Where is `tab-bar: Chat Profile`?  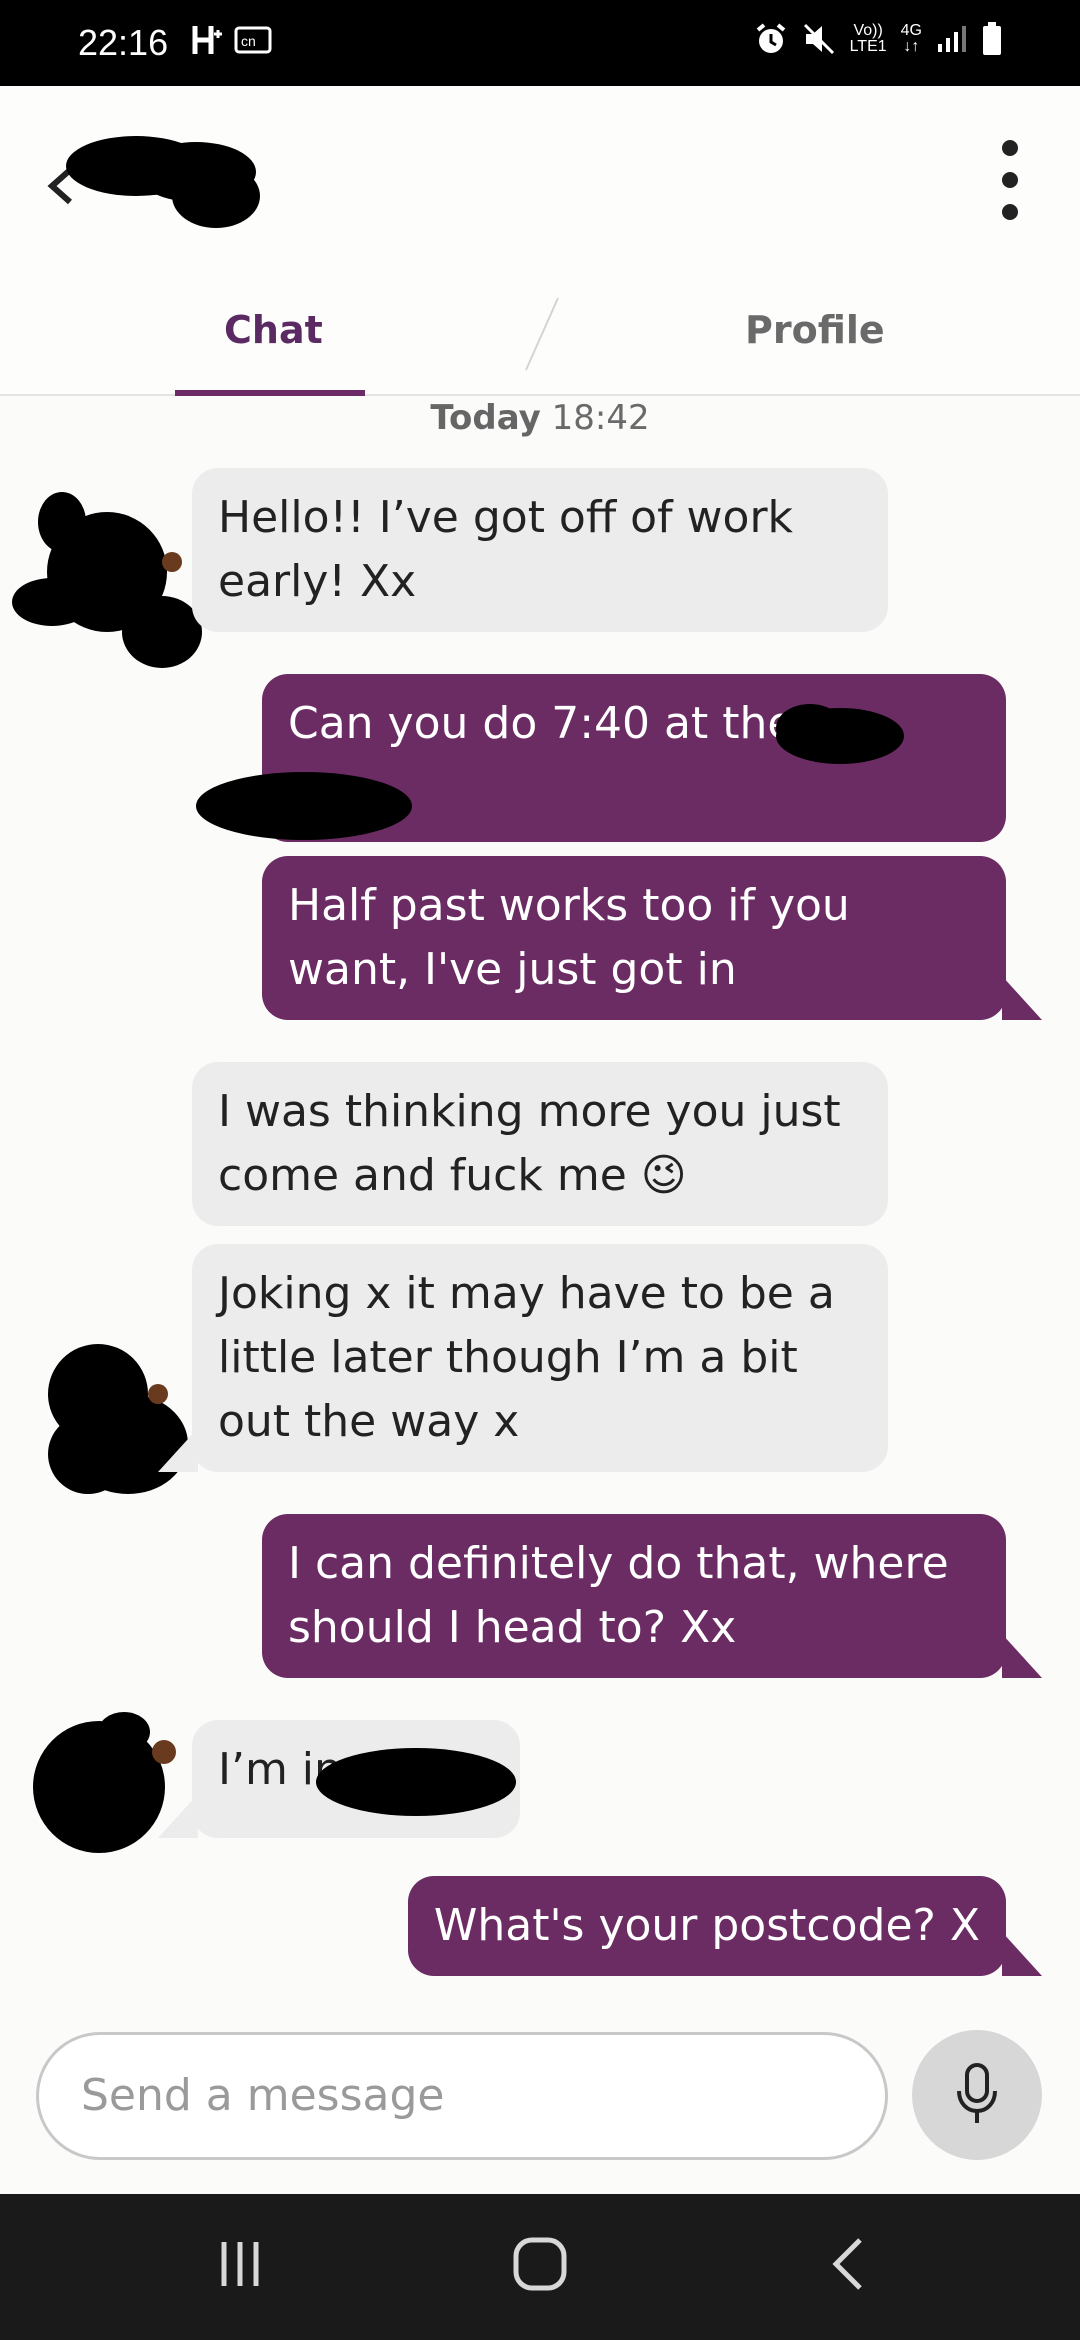
tab-bar: Chat Profile is located at coordinates (540, 341).